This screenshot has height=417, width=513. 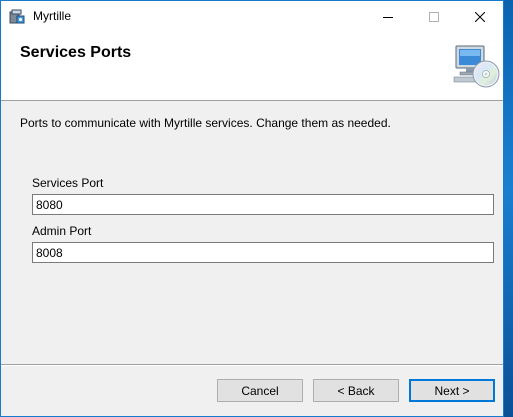 I want to click on services-port-input, so click(x=263, y=204).